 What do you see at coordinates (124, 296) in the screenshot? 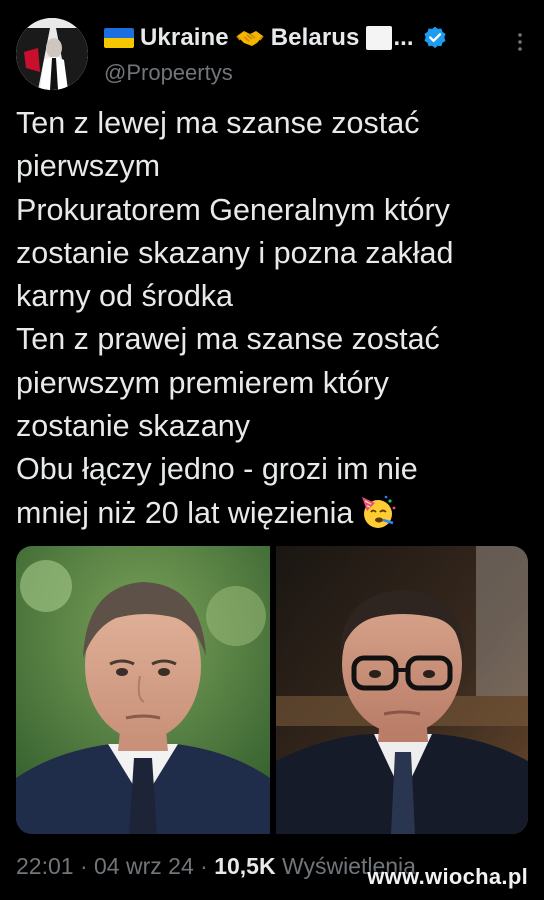
I see `tweet-line: karny od środka` at bounding box center [124, 296].